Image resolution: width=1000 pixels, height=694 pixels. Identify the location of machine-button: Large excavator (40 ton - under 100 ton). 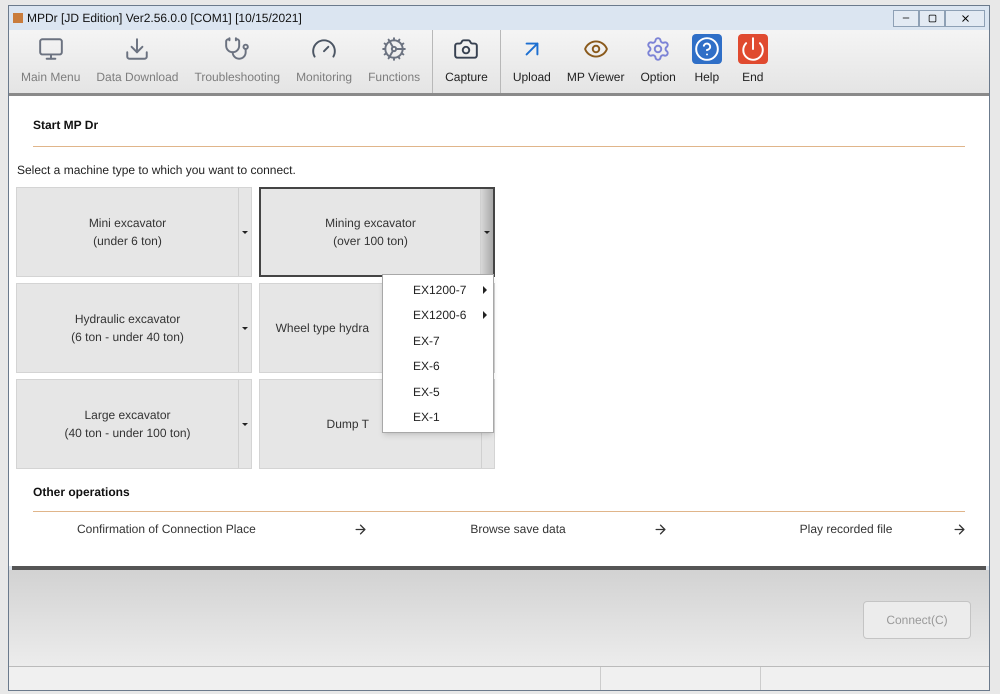
(134, 424).